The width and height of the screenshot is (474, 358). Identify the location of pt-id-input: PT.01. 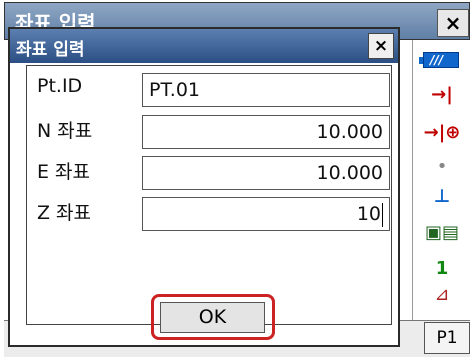
(266, 90).